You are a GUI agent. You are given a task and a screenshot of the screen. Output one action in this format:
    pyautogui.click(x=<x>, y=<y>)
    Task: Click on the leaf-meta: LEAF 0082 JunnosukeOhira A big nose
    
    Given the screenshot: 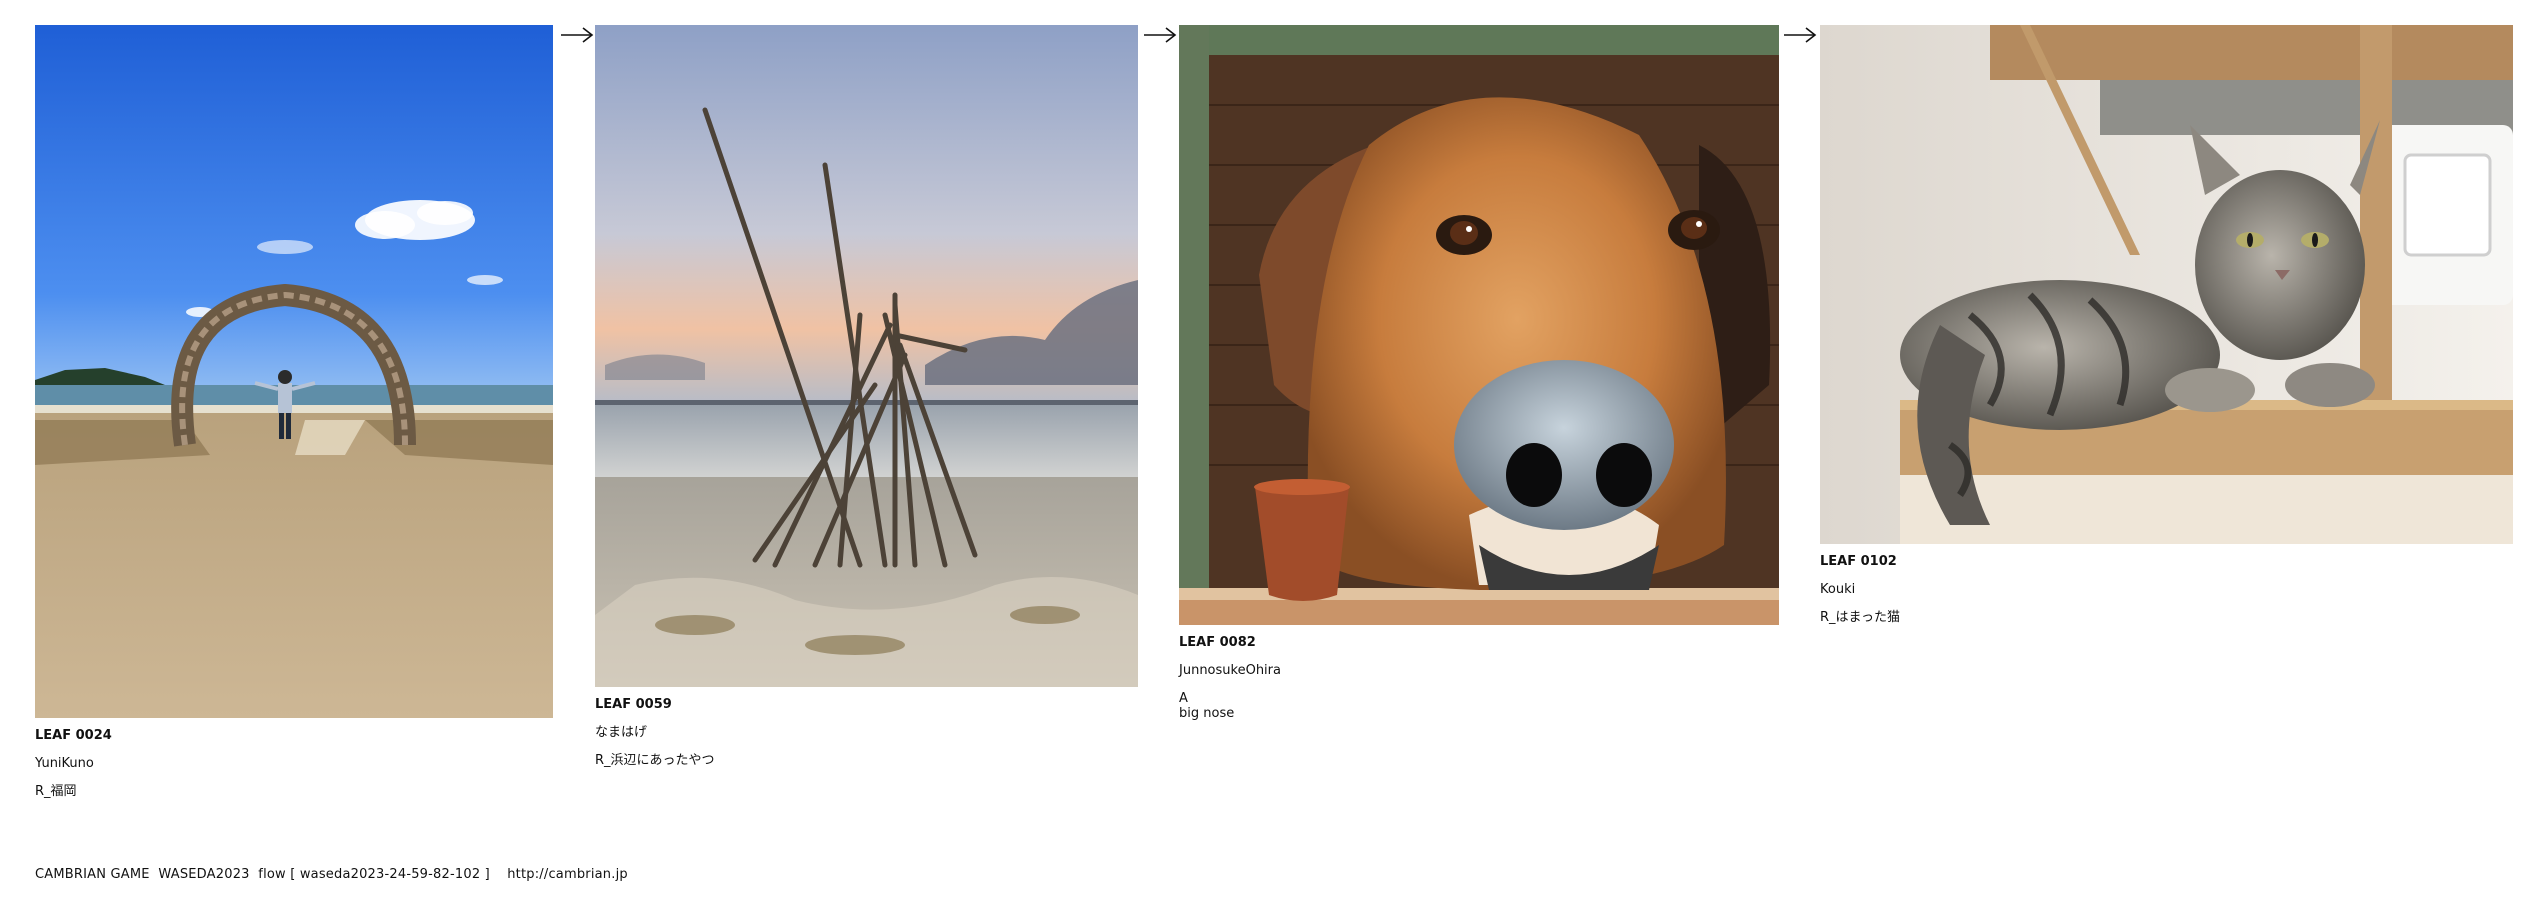 What is the action you would take?
    pyautogui.click(x=1479, y=678)
    